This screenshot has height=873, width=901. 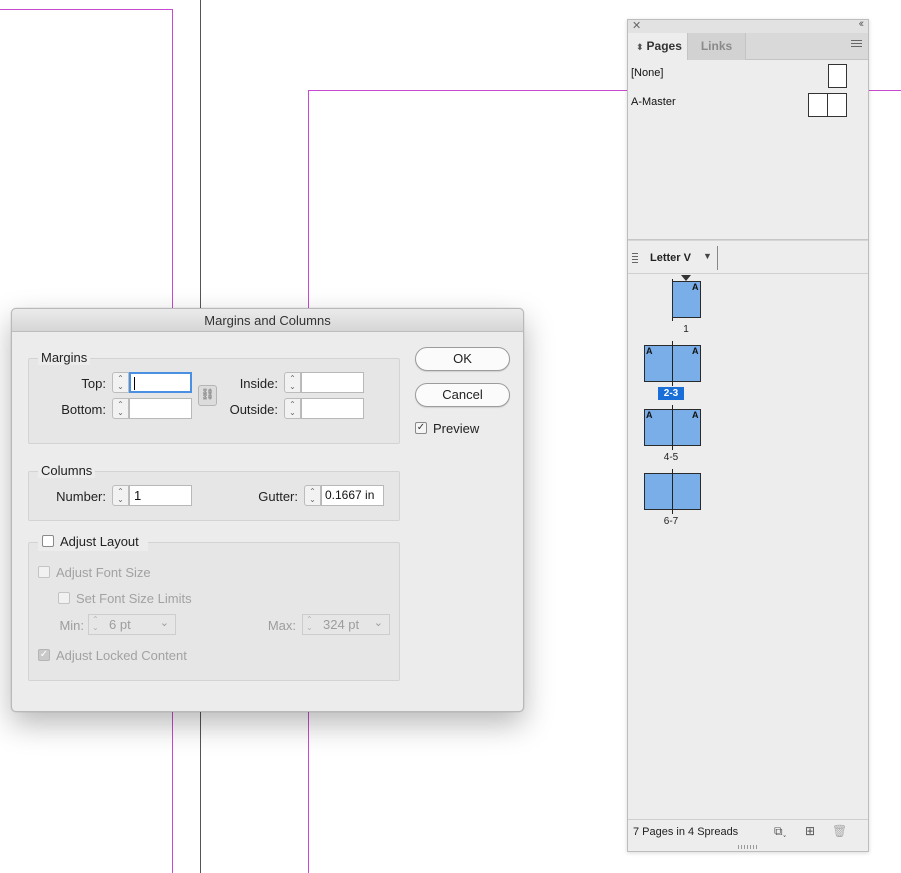 I want to click on margin-guide-right-top, so click(x=468, y=90).